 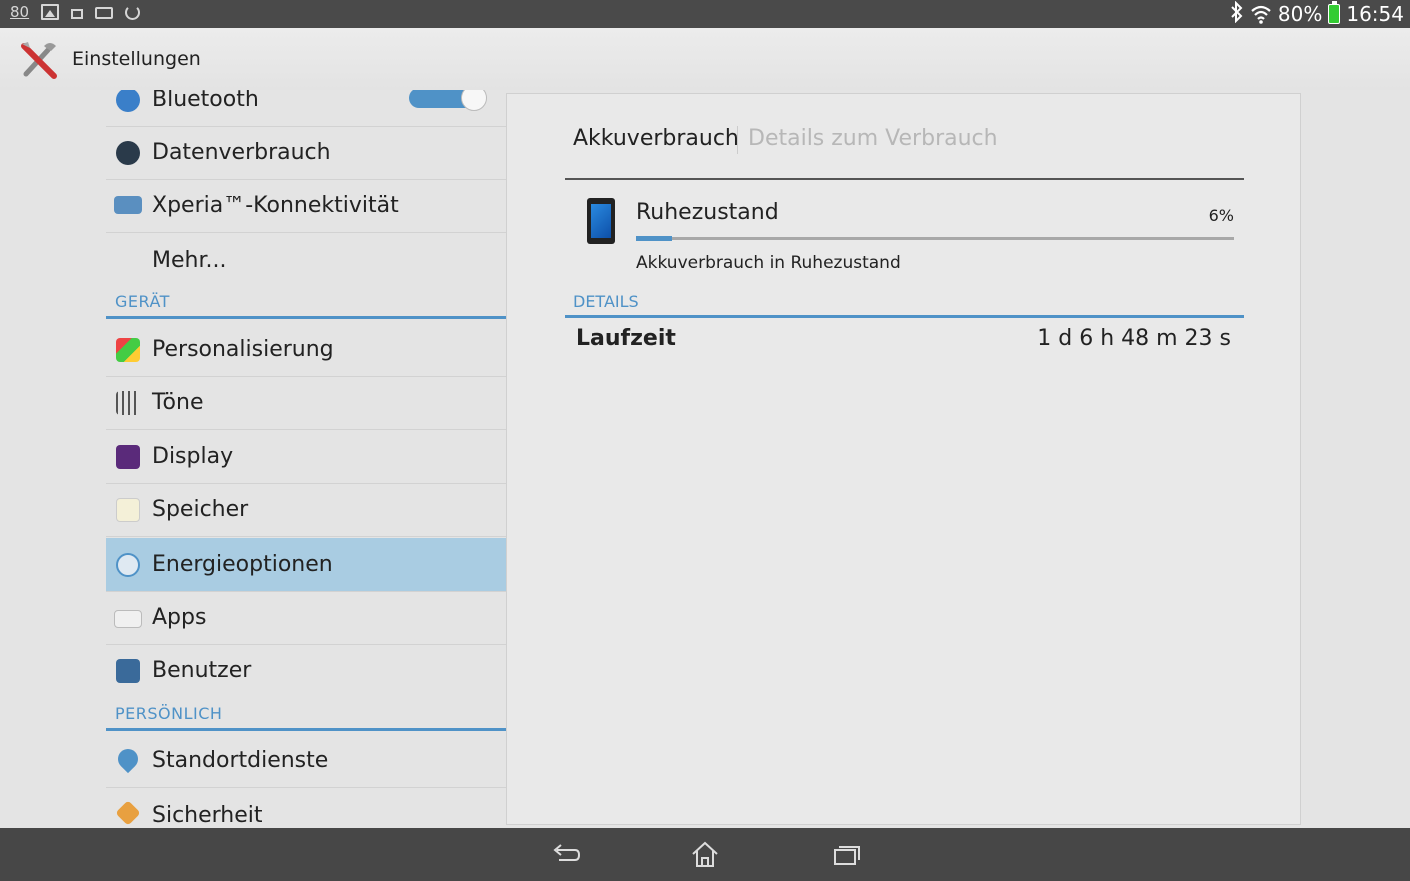 I want to click on usage-item-percent: 6%, so click(x=1221, y=215).